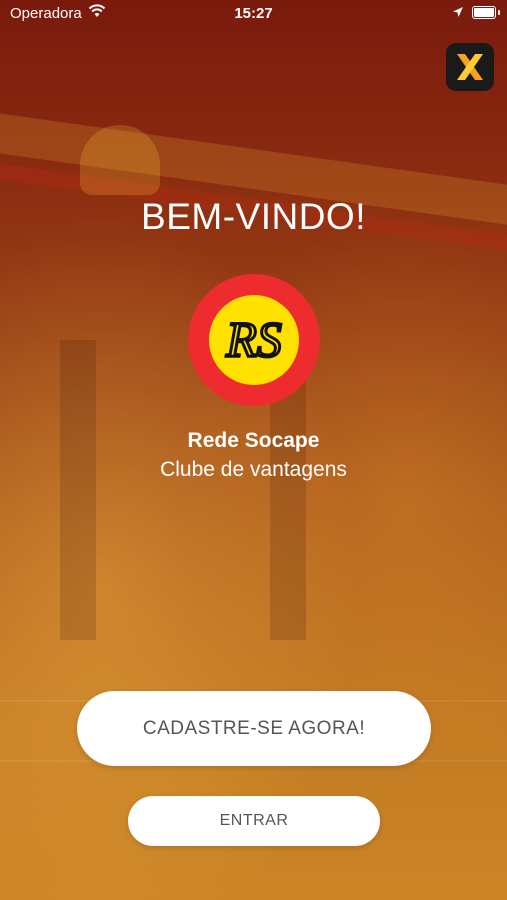  I want to click on clock: 15:27, so click(253, 13).